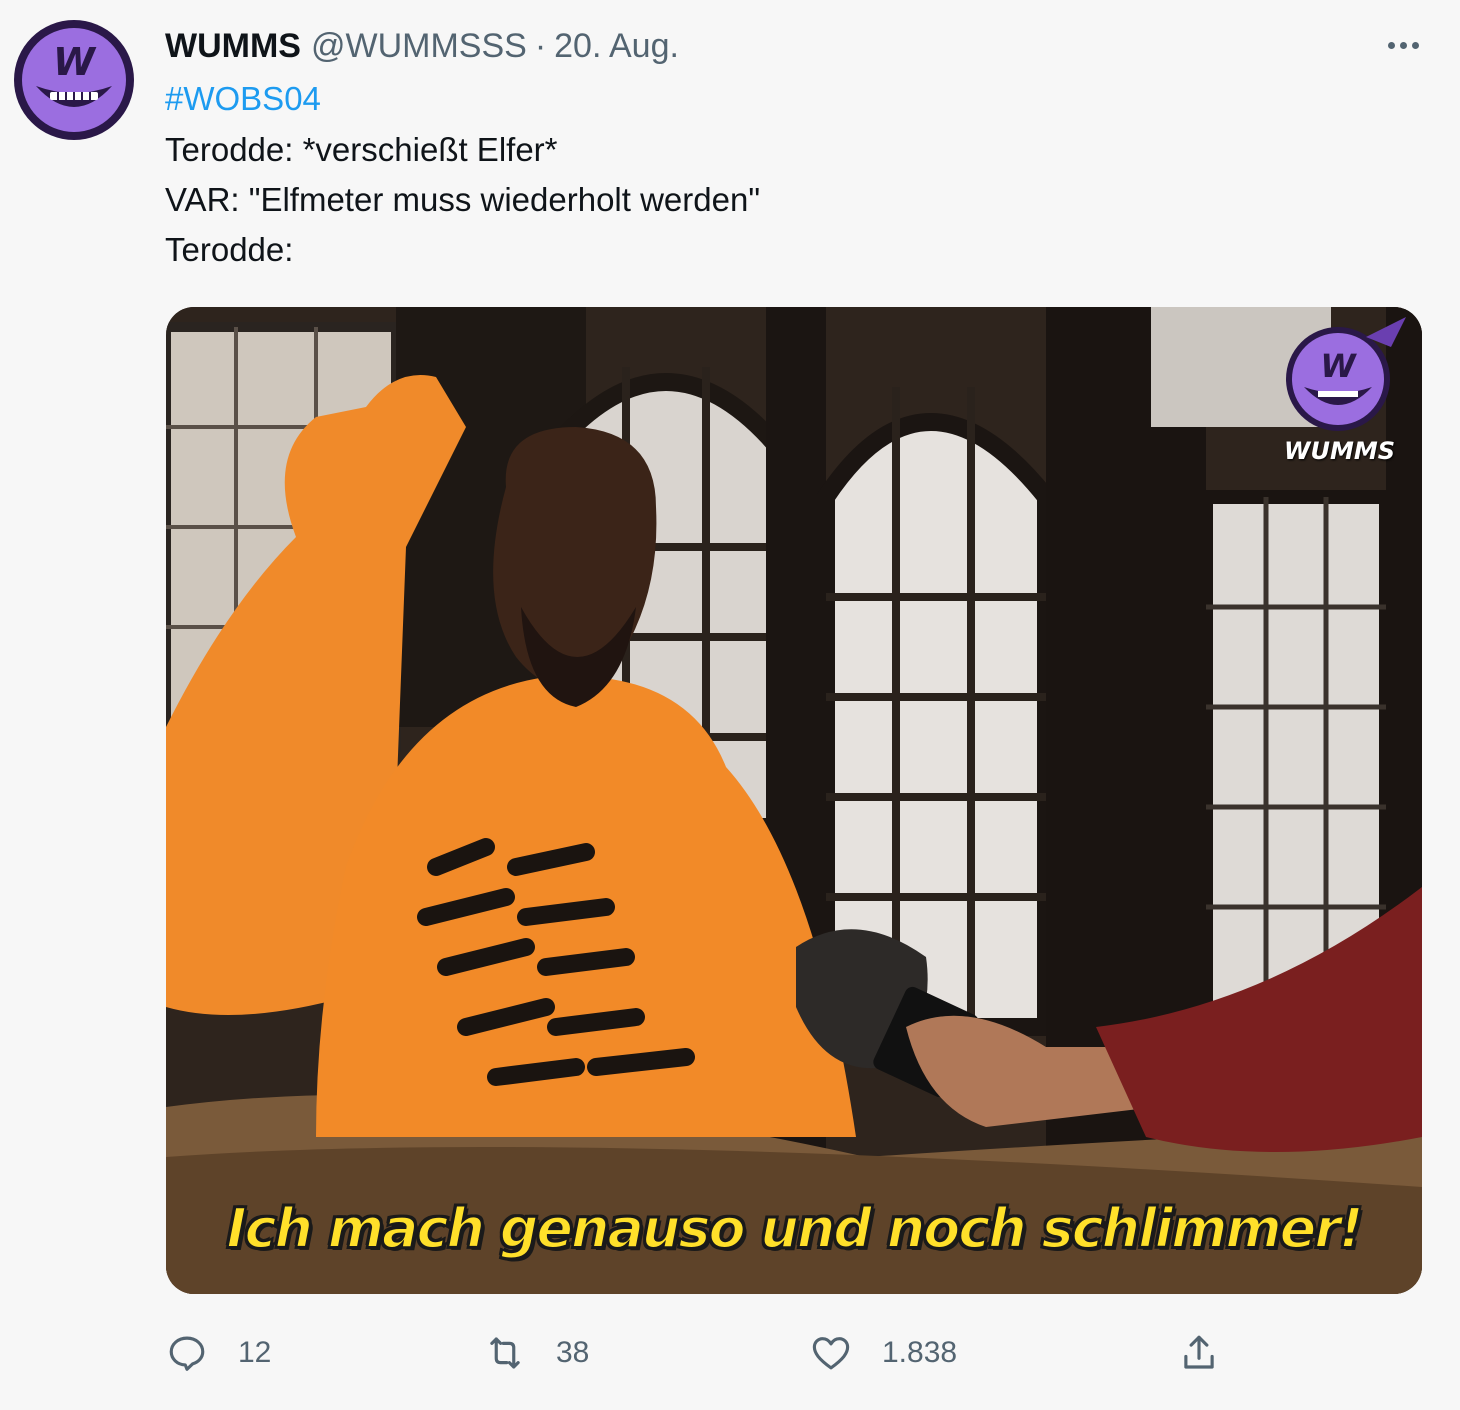  What do you see at coordinates (255, 1352) in the screenshot?
I see `reply-count: 12` at bounding box center [255, 1352].